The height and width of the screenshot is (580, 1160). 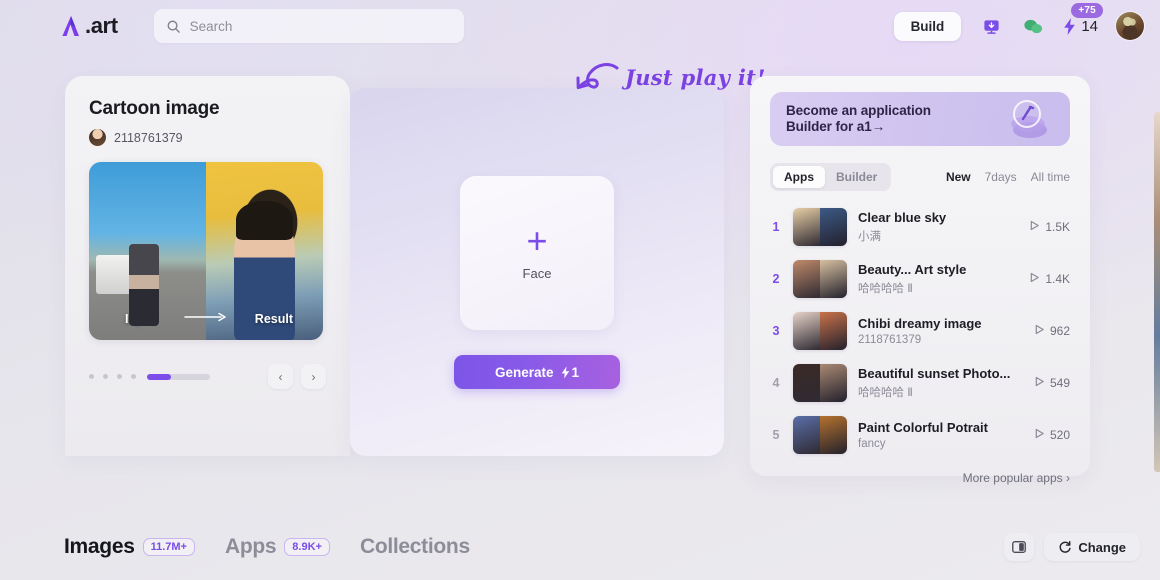 I want to click on bottom-nav-apps-count: 8.9K+, so click(x=307, y=547).